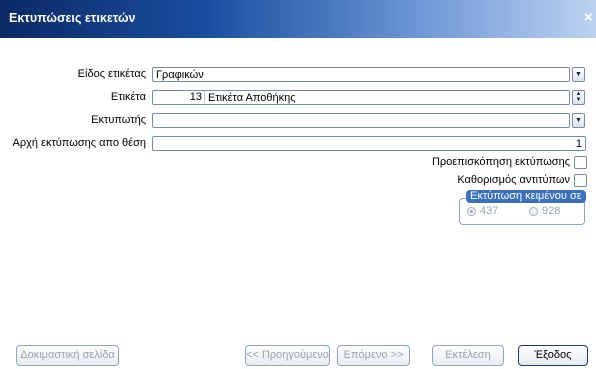 Image resolution: width=596 pixels, height=369 pixels. Describe the element at coordinates (373, 355) in the screenshot. I see `next-button: Επόμενο >>` at that location.